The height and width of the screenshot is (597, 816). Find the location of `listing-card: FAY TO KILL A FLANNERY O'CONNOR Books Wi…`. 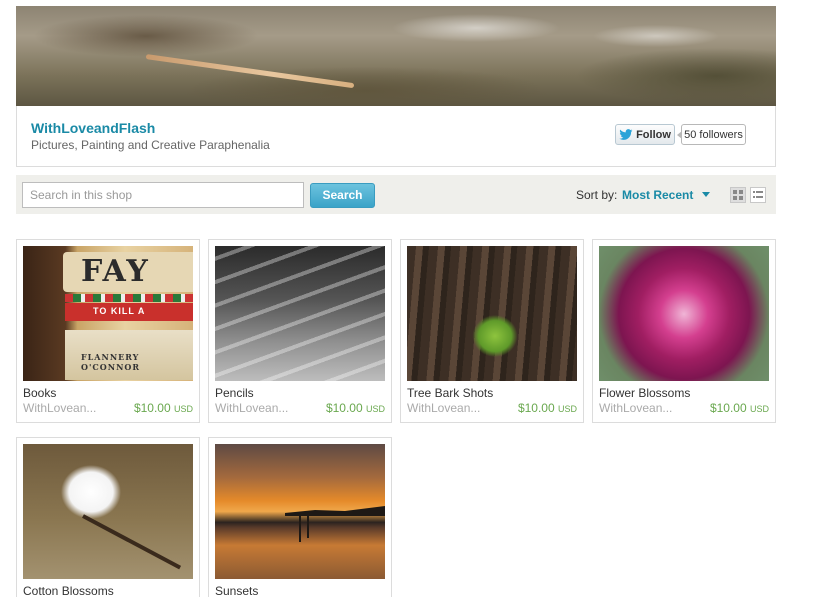

listing-card: FAY TO KILL A FLANNERY O'CONNOR Books Wi… is located at coordinates (108, 331).